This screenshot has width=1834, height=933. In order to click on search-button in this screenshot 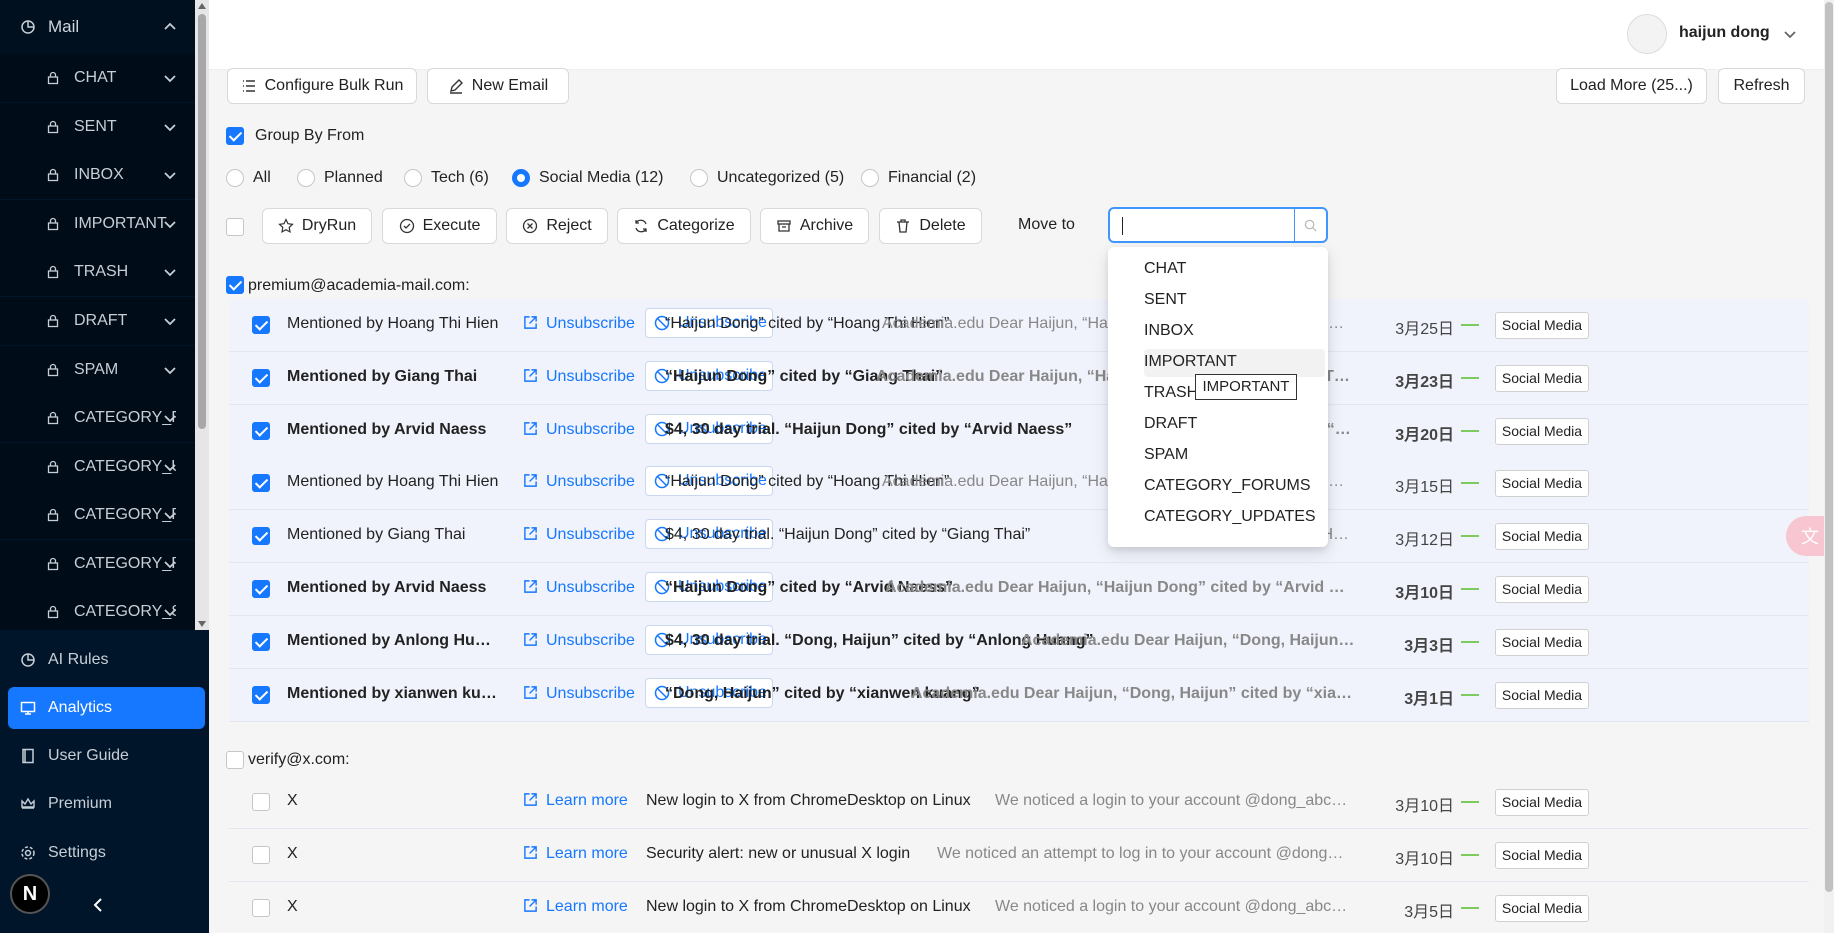, I will do `click(1310, 225)`.